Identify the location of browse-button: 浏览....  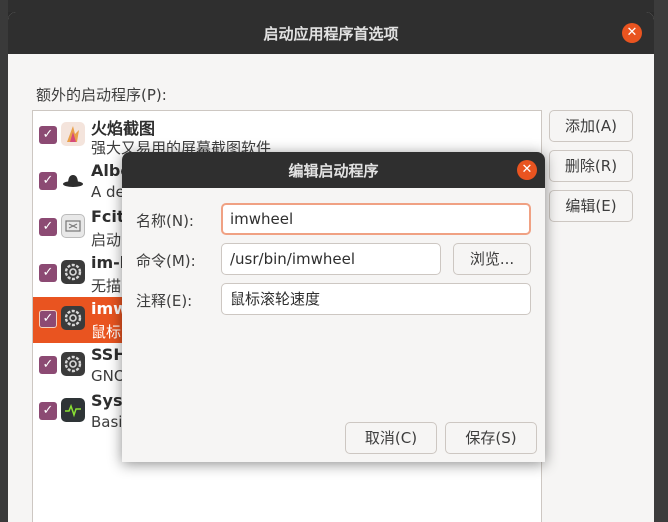
(492, 259).